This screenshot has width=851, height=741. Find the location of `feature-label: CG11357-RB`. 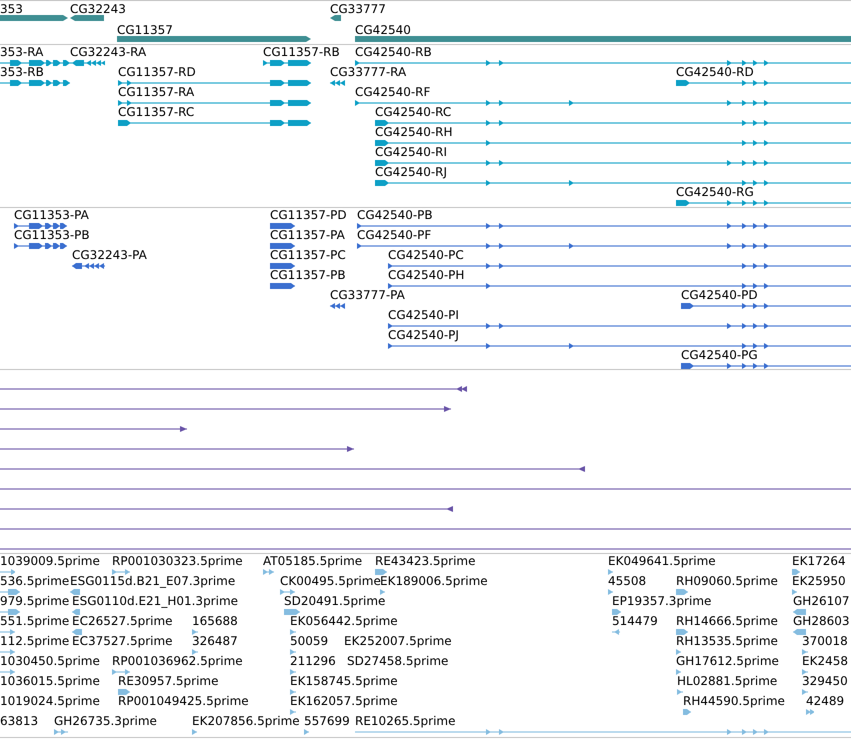

feature-label: CG11357-RB is located at coordinates (301, 52).